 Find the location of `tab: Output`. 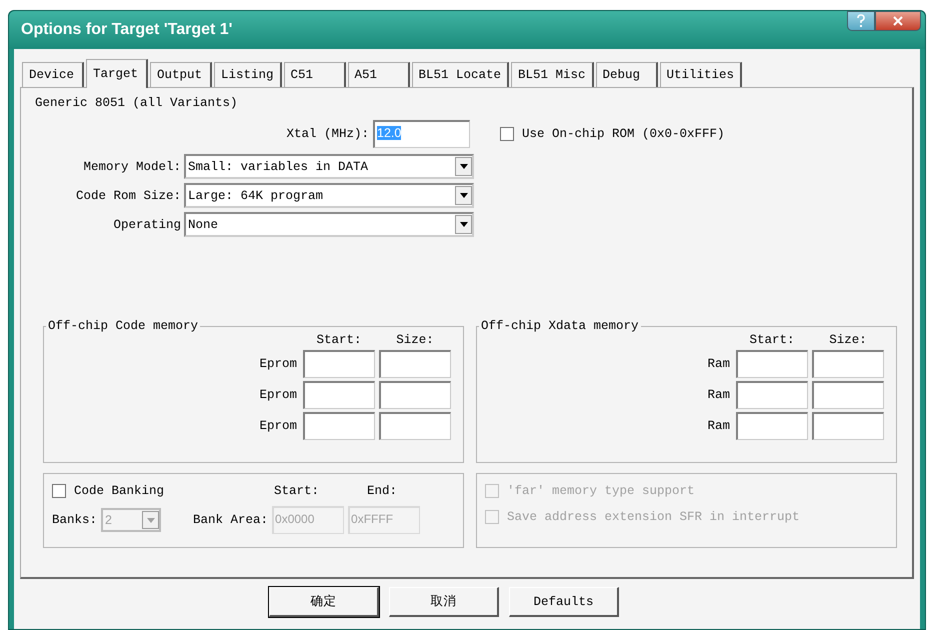

tab: Output is located at coordinates (181, 74).